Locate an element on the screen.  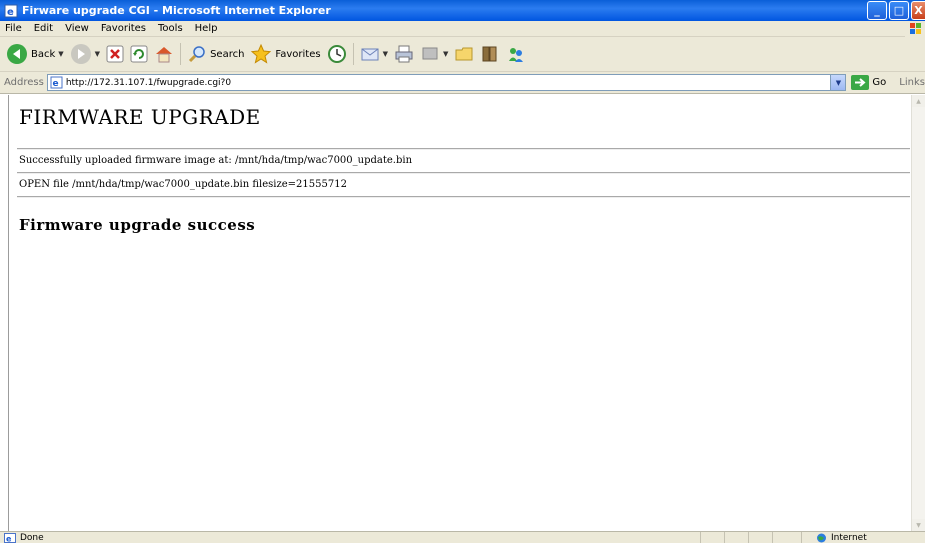
search-label: Search is located at coordinates (227, 54).